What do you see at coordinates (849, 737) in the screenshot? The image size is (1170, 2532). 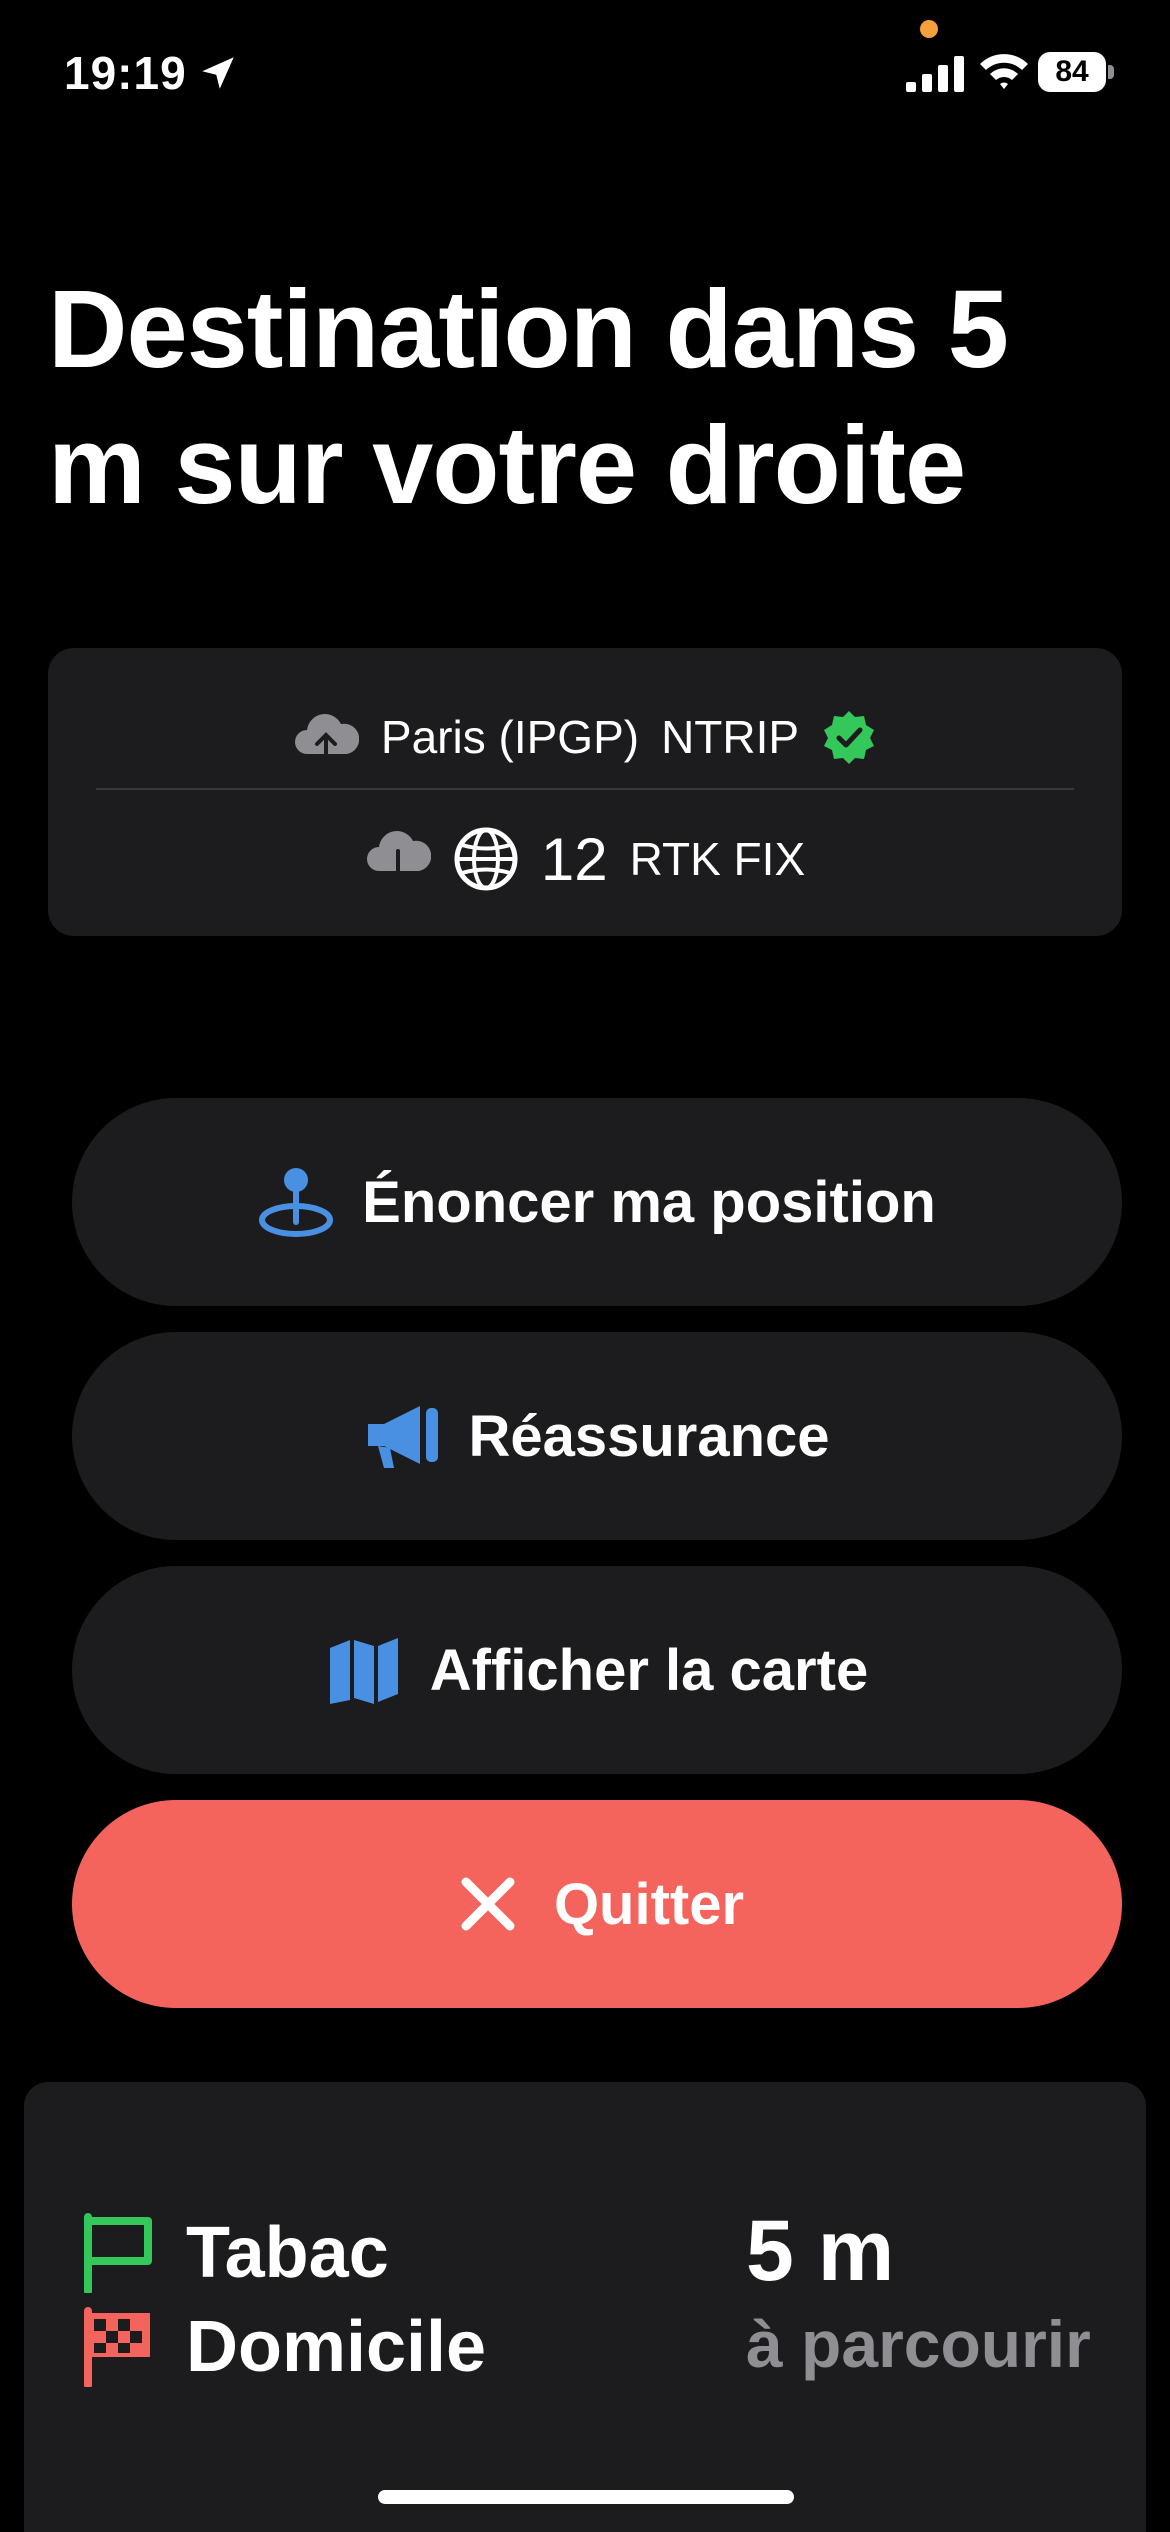 I see `verified-check-icon` at bounding box center [849, 737].